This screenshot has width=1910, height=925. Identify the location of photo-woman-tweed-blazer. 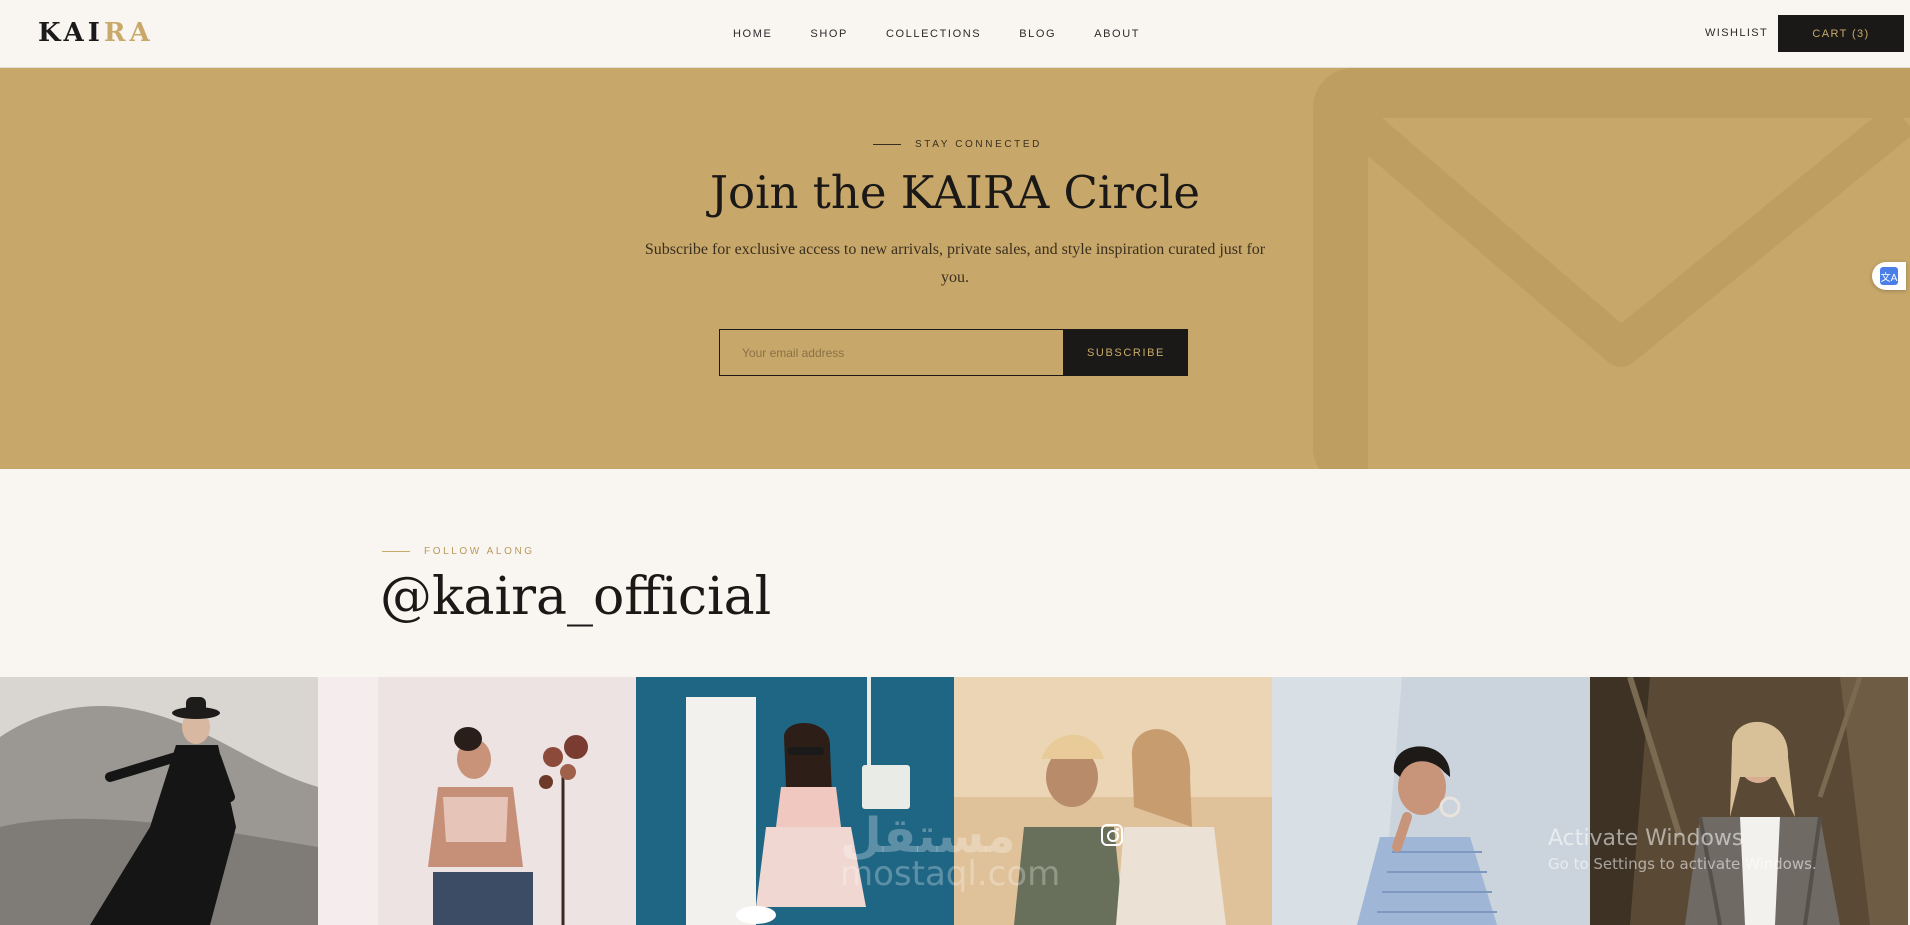
(1749, 801).